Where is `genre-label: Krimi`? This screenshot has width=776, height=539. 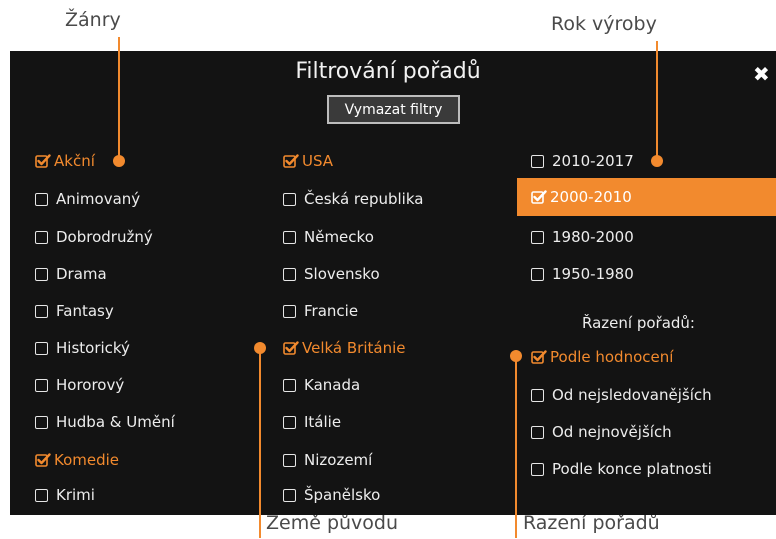 genre-label: Krimi is located at coordinates (75, 495).